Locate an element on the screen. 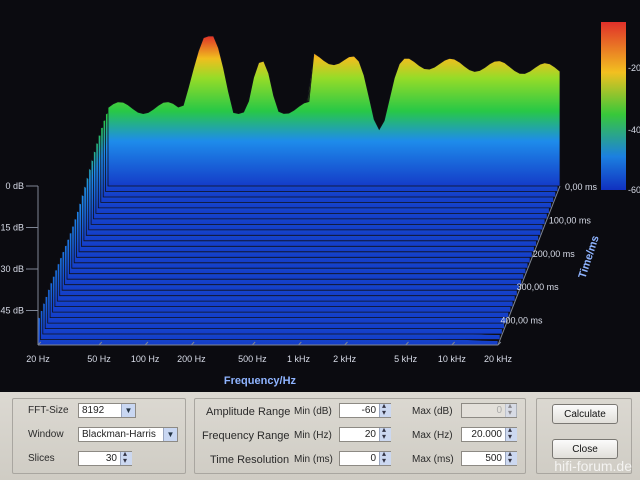  freq-max-spinner-icon is located at coordinates (511, 433).